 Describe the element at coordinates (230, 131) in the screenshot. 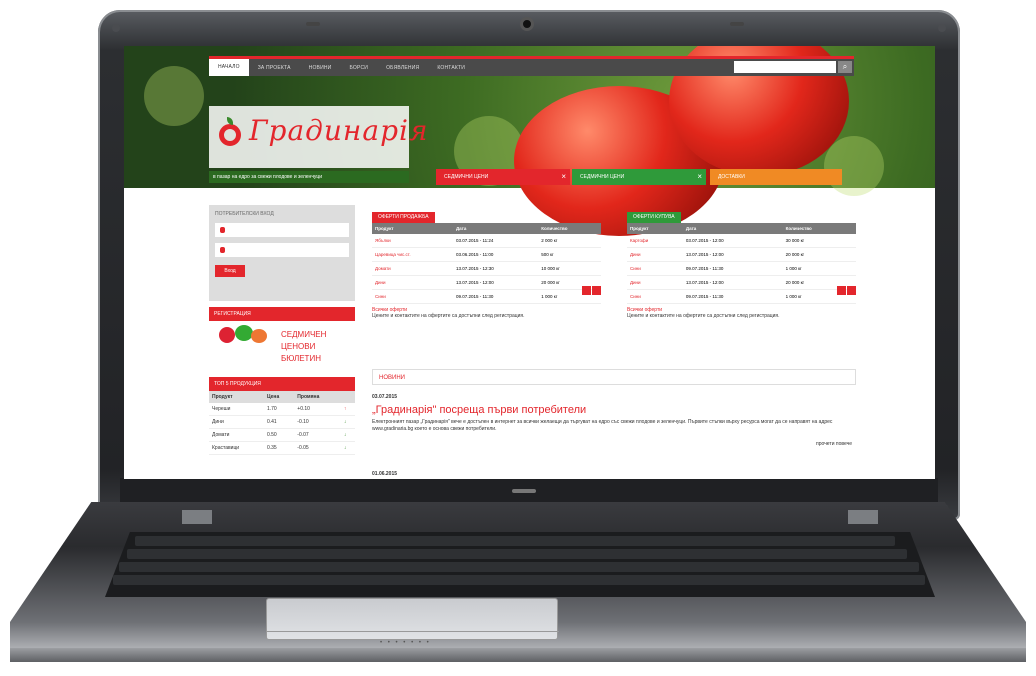

I see `apple-icon` at that location.